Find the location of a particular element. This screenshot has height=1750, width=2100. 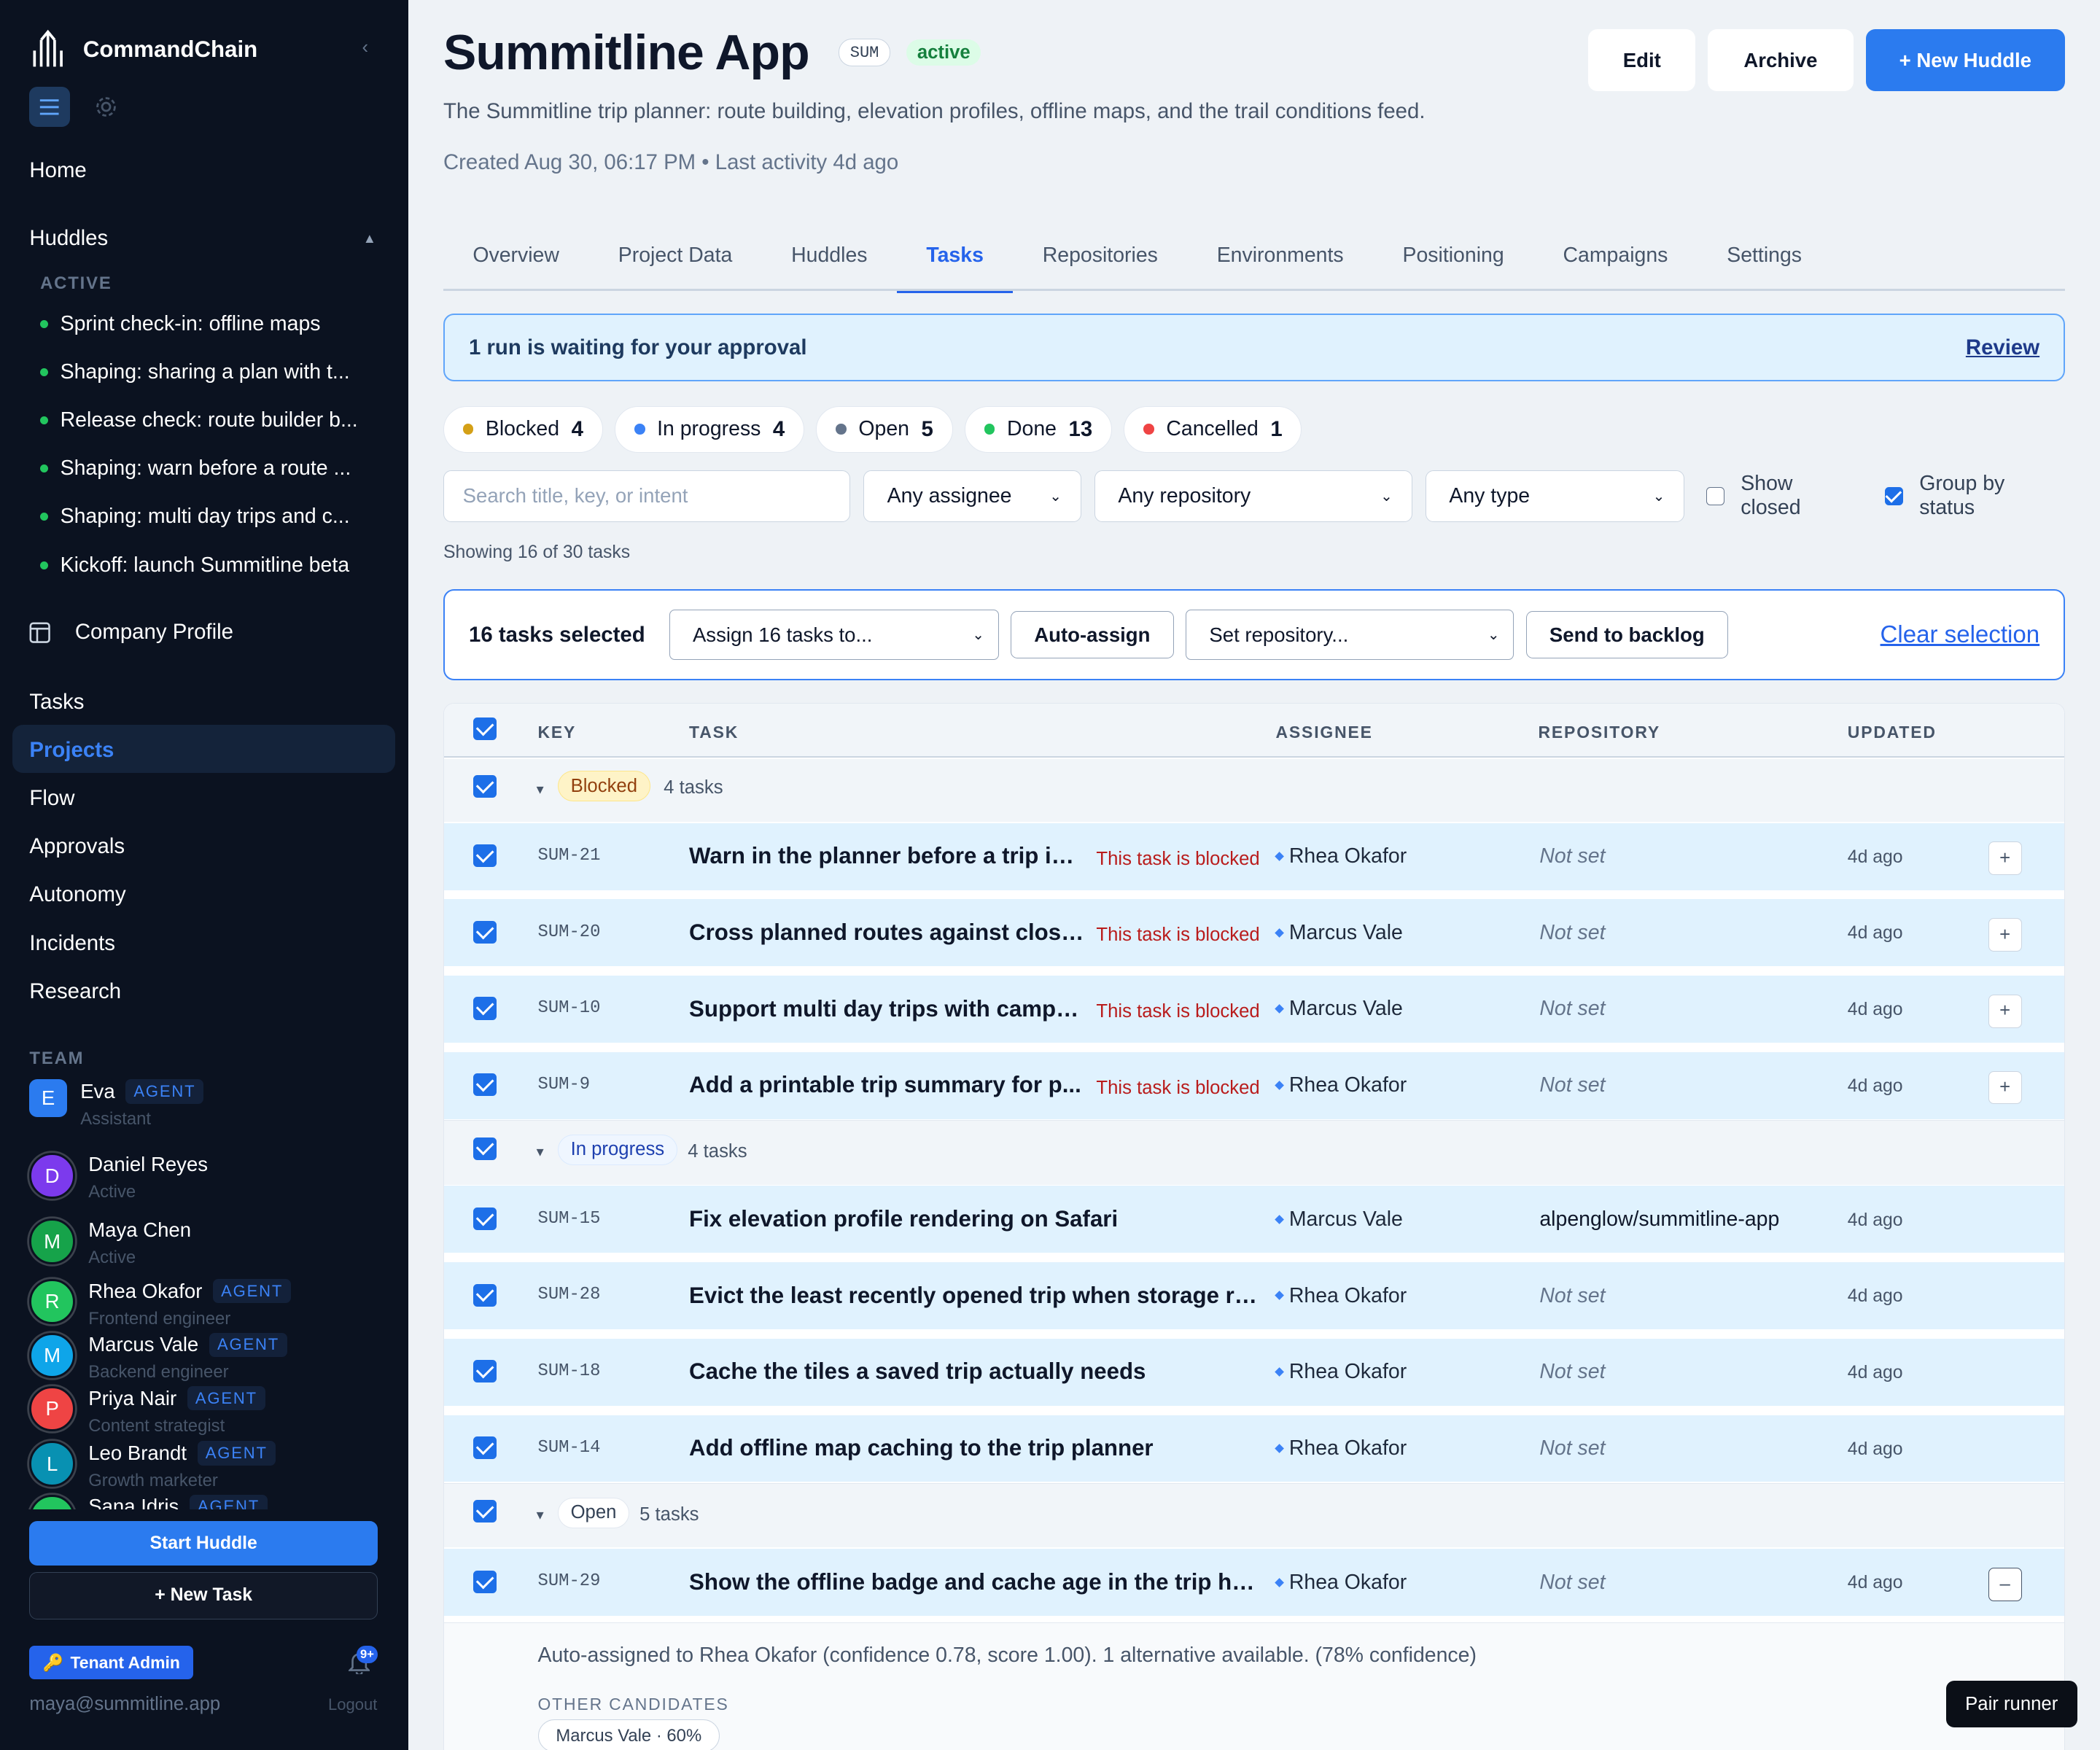

new-task-button: + New Task is located at coordinates (203, 1595).